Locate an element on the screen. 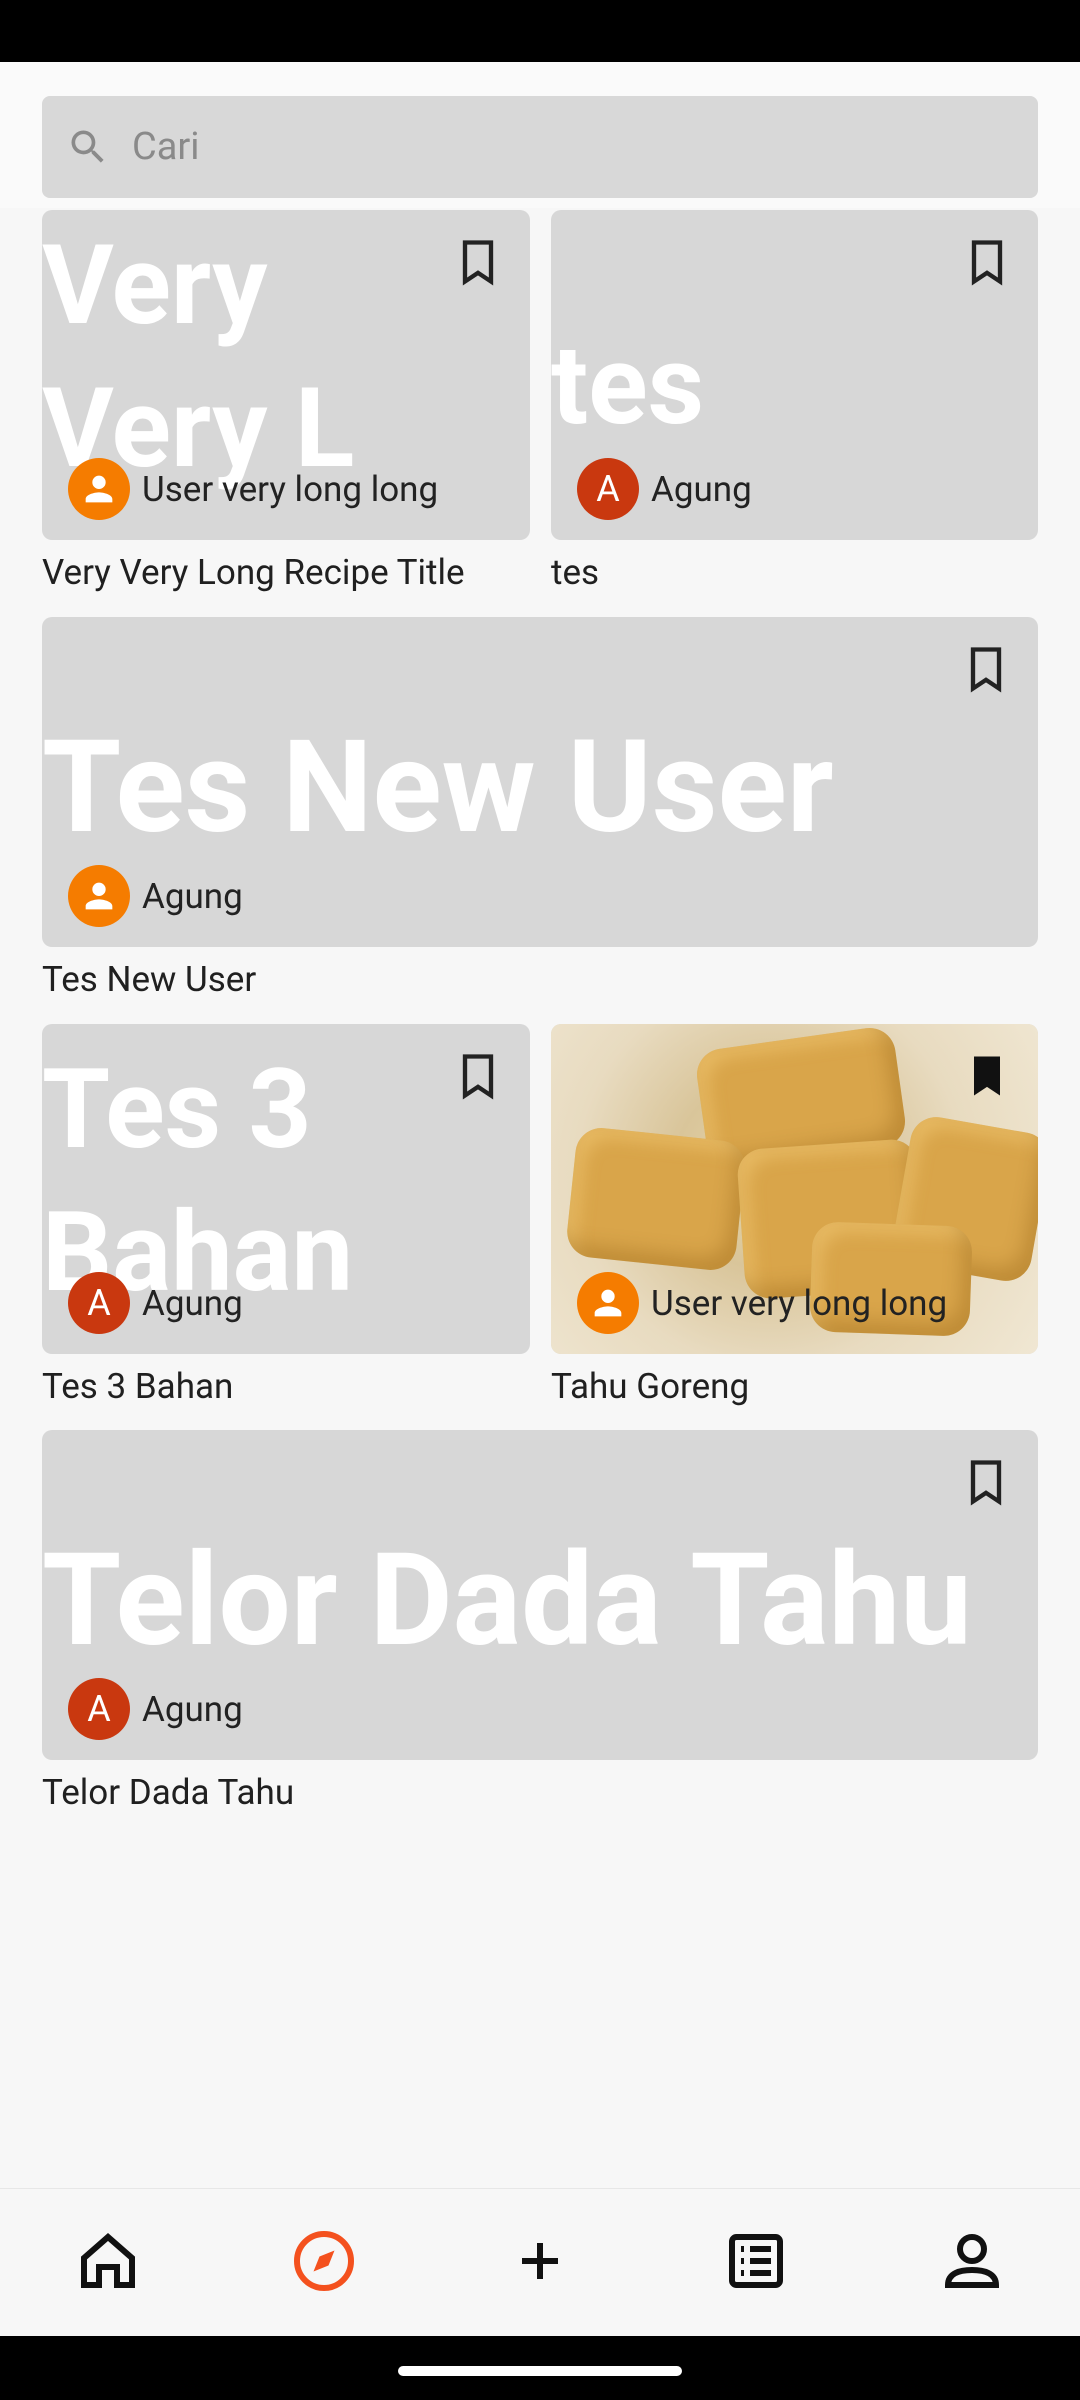 The width and height of the screenshot is (1080, 2400). recipe-card: Telor Dada Tahu A Agung is located at coordinates (540, 1595).